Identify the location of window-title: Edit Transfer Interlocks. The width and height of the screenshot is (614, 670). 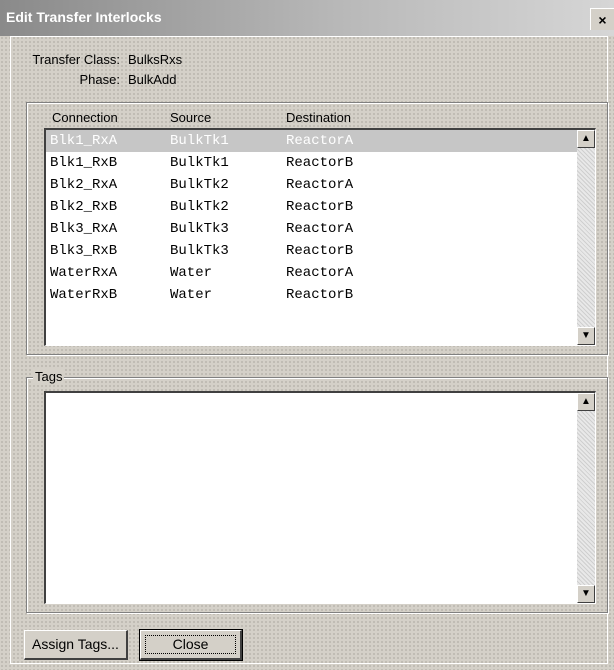
(84, 17).